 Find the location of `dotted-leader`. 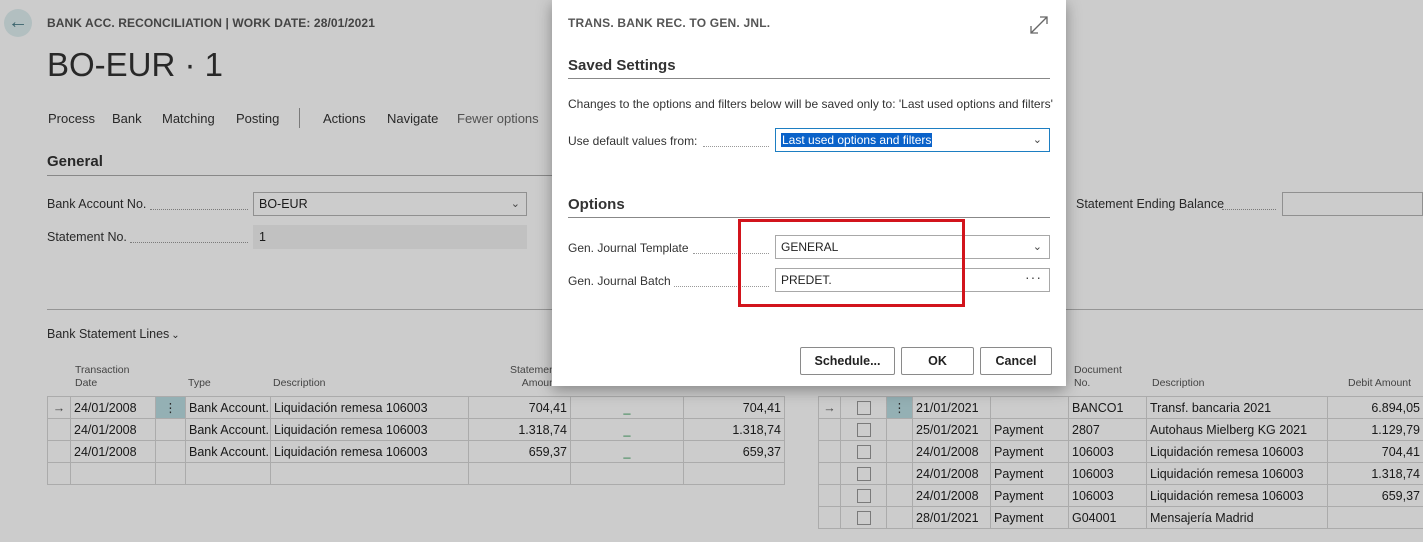

dotted-leader is located at coordinates (736, 146).